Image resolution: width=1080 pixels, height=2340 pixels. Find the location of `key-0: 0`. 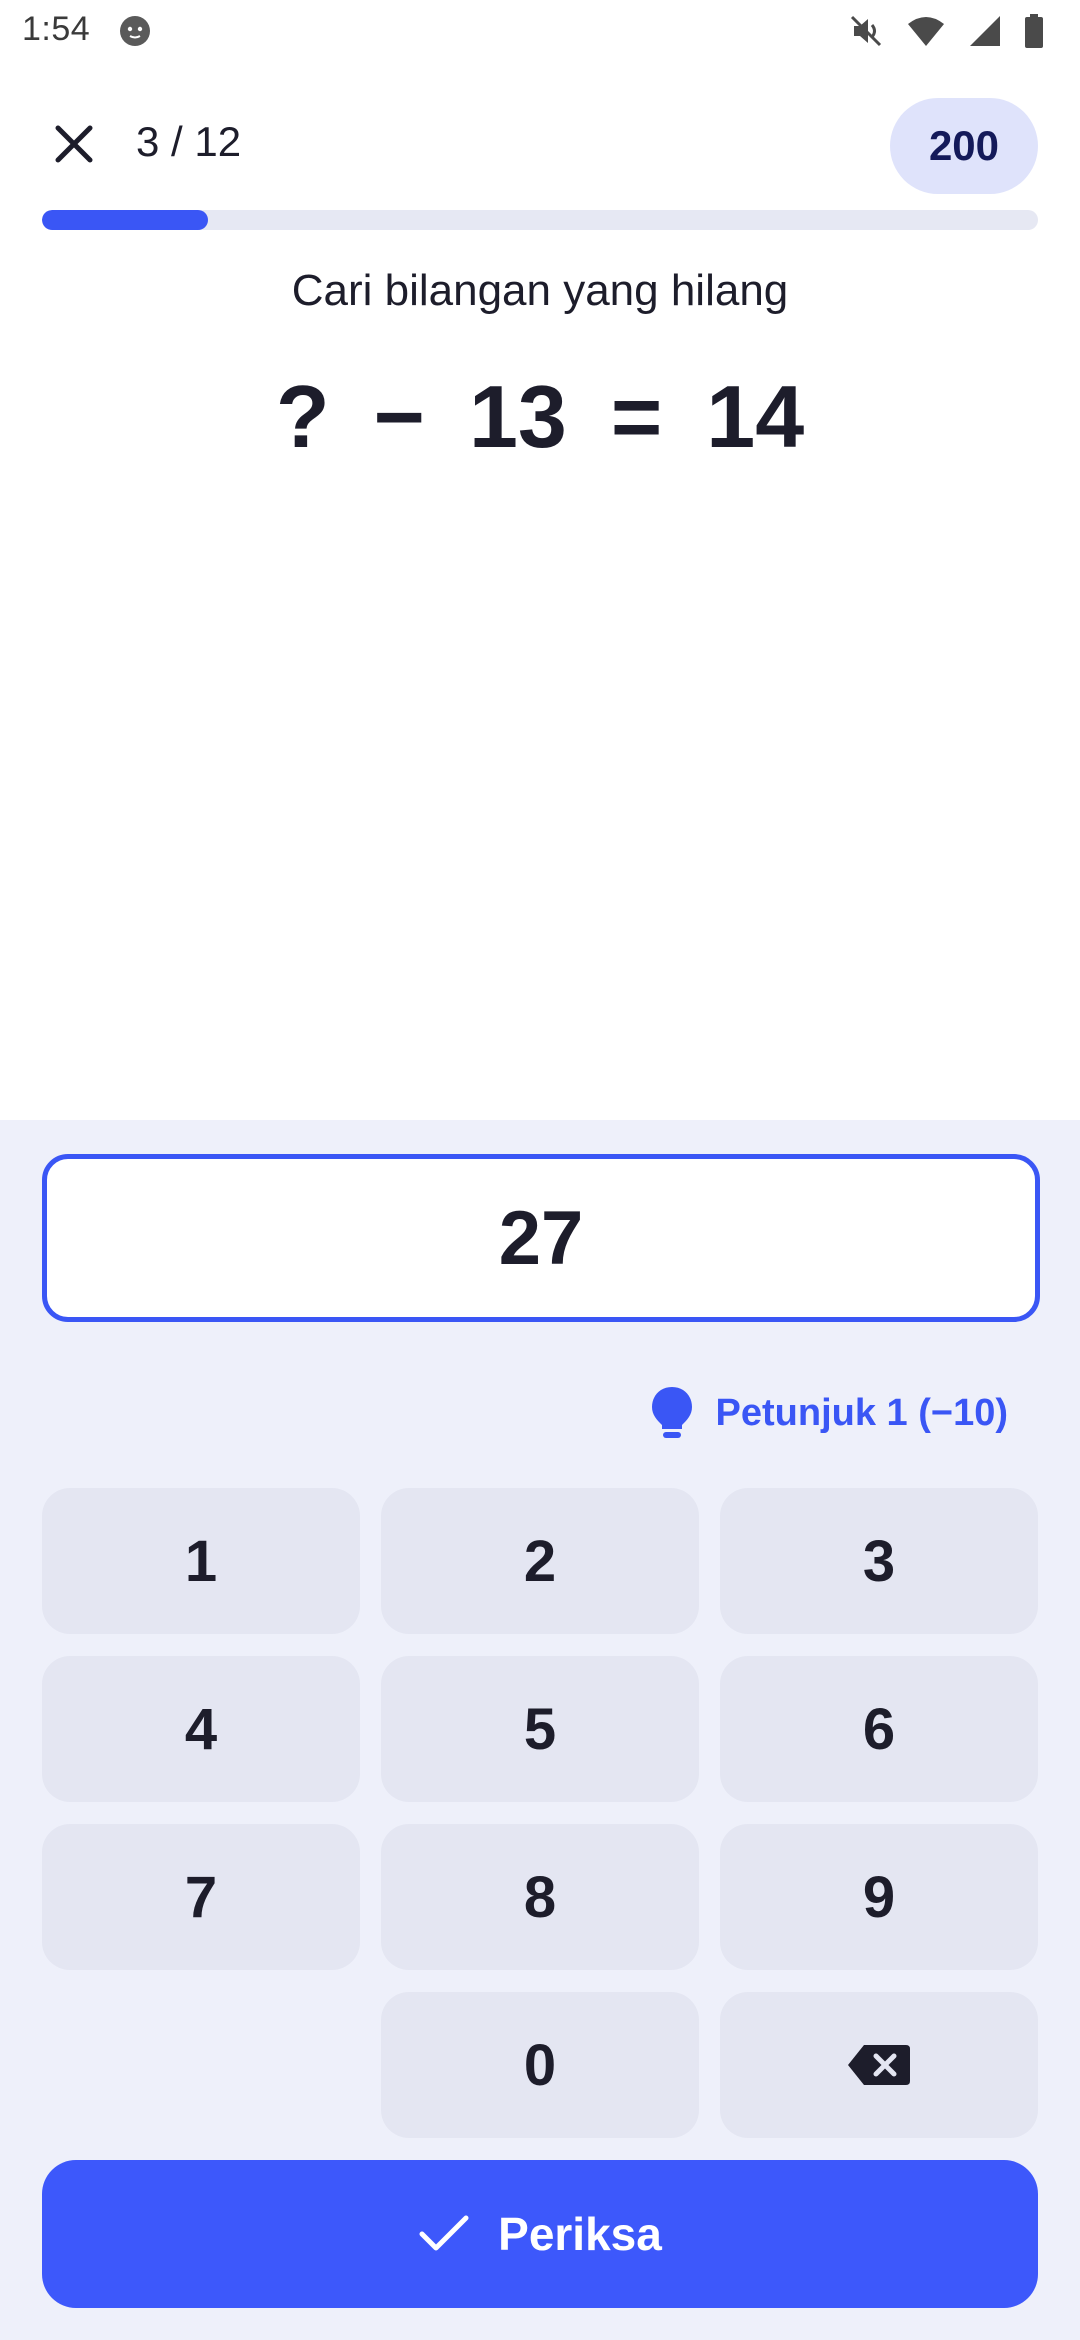

key-0: 0 is located at coordinates (540, 2065).